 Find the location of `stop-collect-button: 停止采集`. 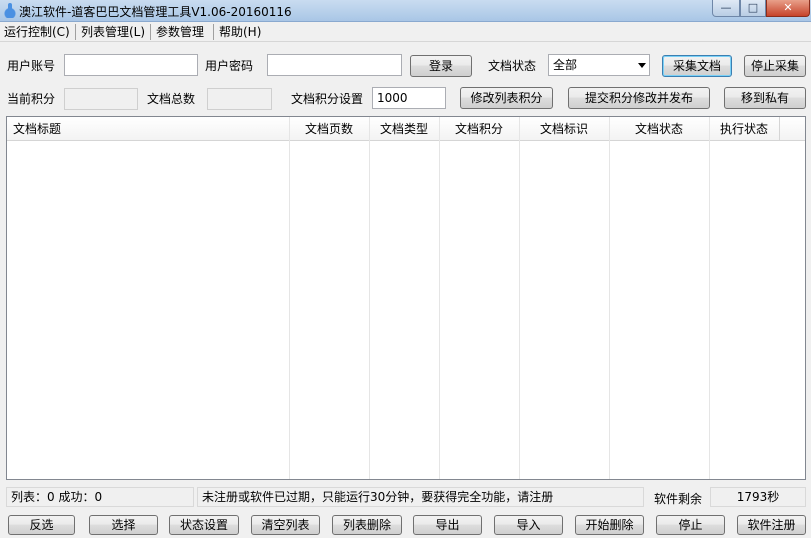

stop-collect-button: 停止采集 is located at coordinates (775, 66).